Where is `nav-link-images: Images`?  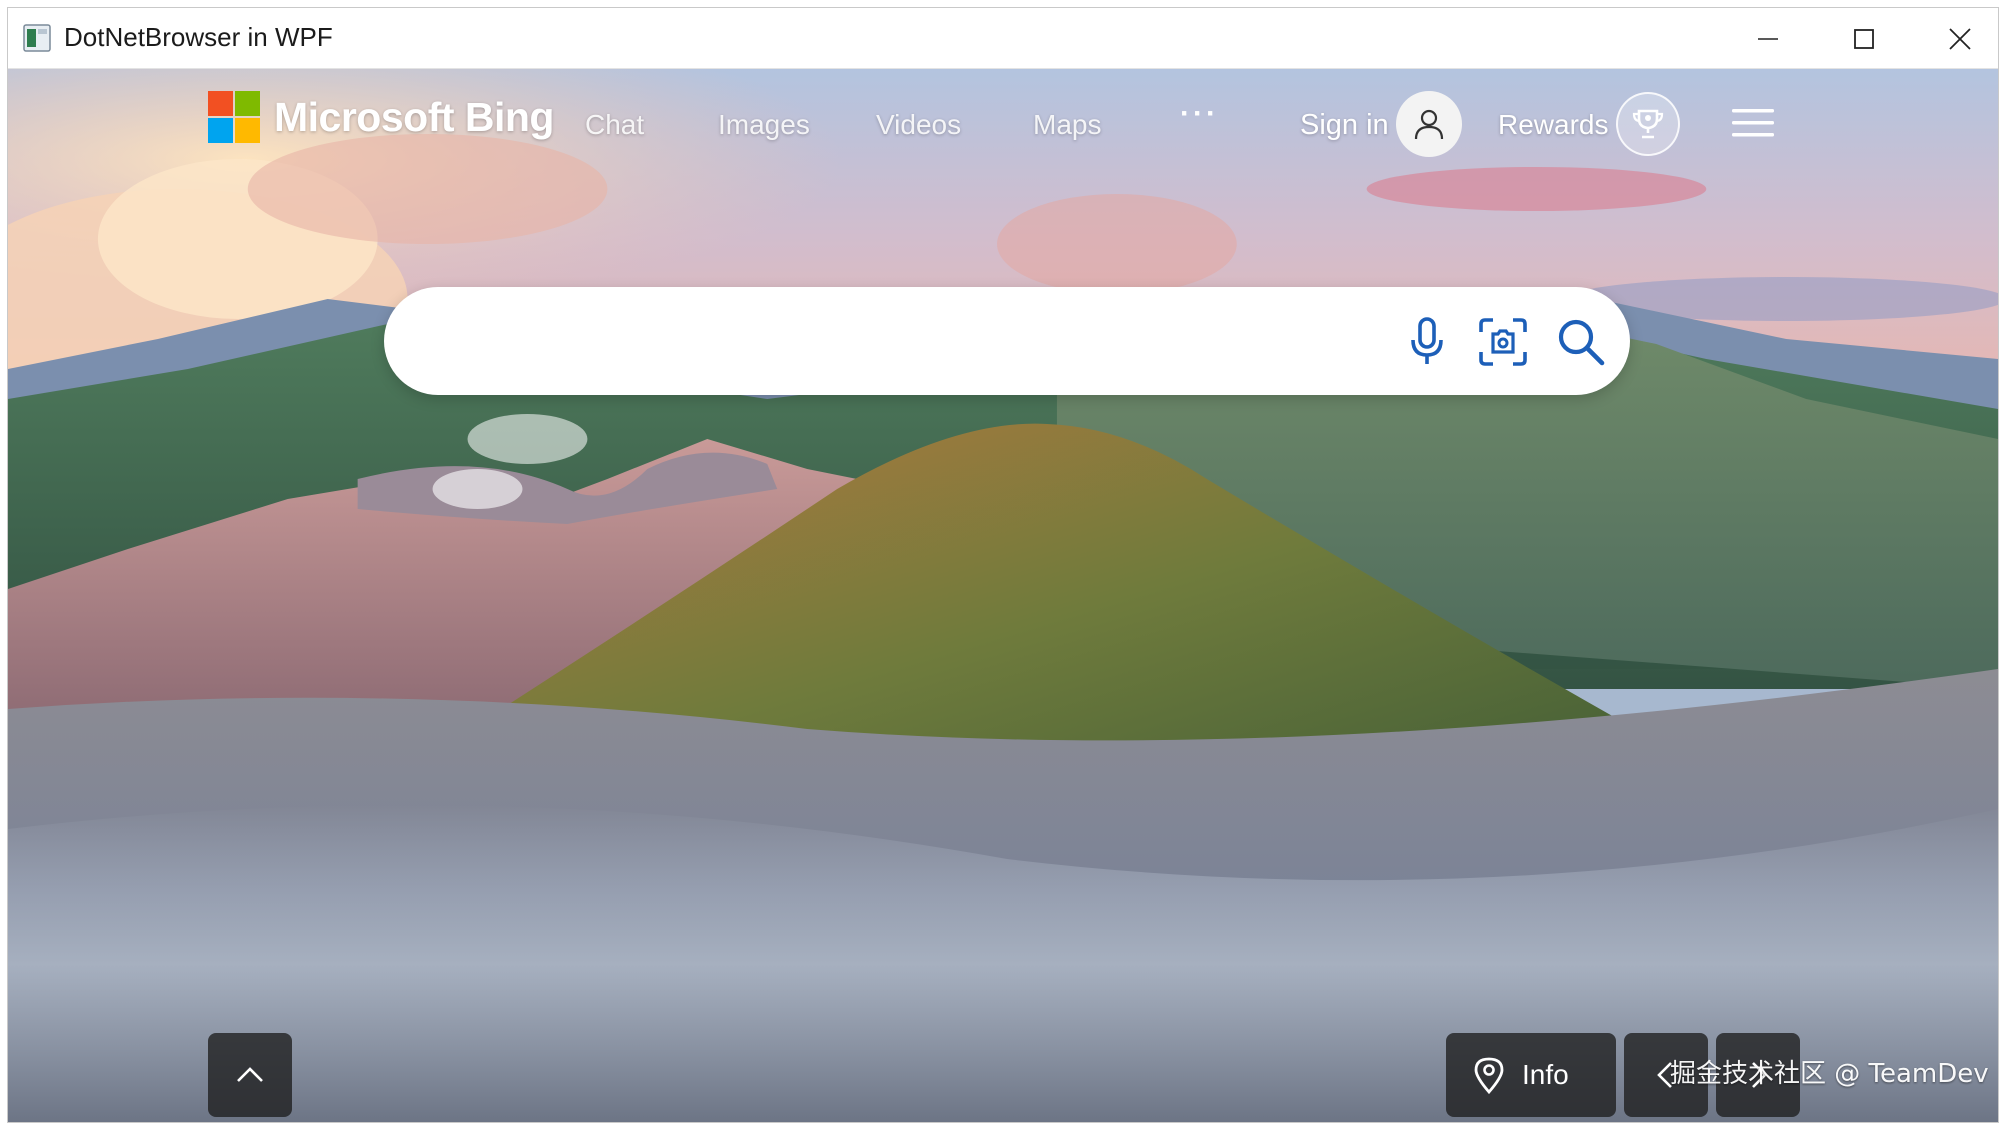 nav-link-images: Images is located at coordinates (764, 125).